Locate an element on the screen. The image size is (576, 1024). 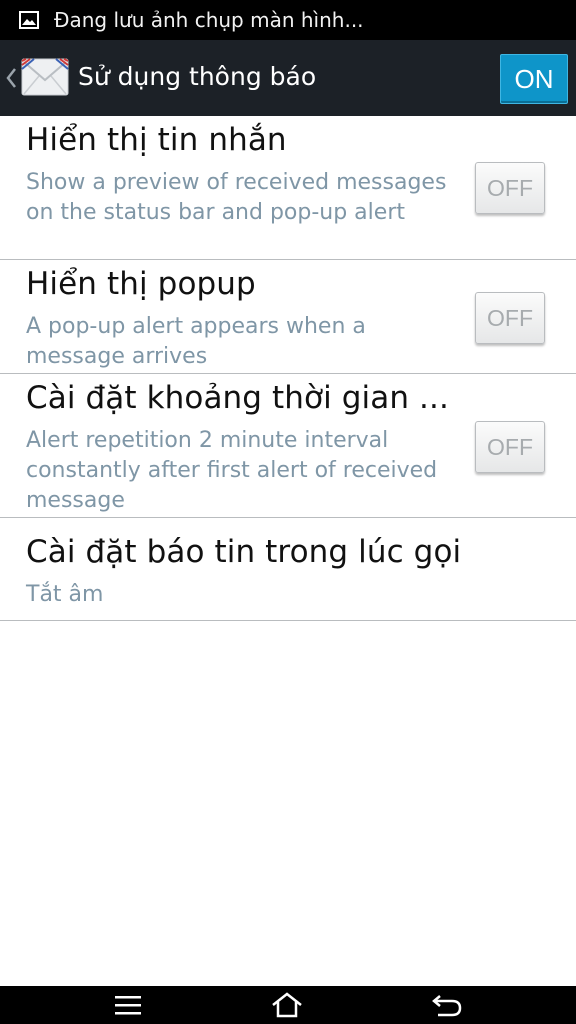
back-arrow-icon is located at coordinates (447, 1005).